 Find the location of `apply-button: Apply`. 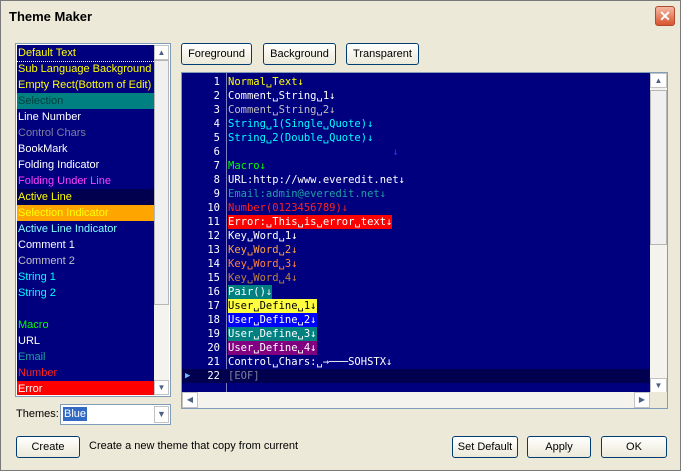

apply-button: Apply is located at coordinates (559, 447).